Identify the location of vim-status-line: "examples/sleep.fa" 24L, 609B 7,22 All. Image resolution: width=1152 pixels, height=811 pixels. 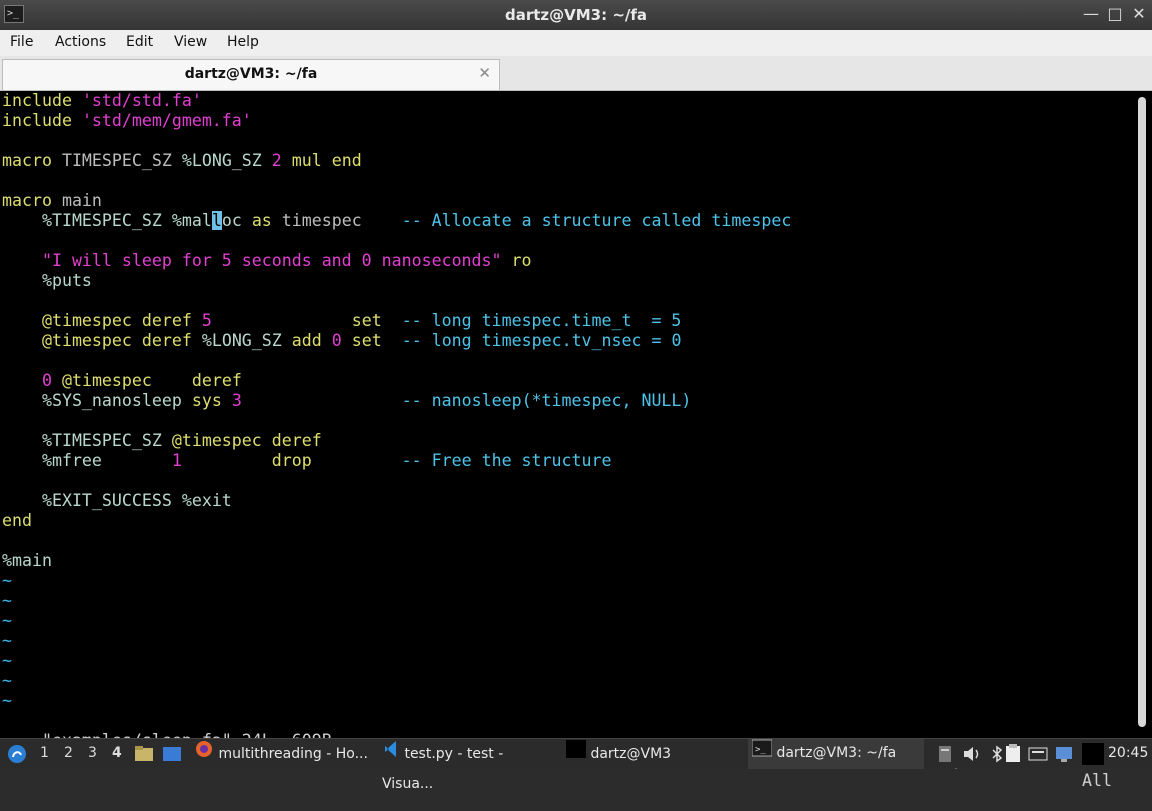
(567, 750).